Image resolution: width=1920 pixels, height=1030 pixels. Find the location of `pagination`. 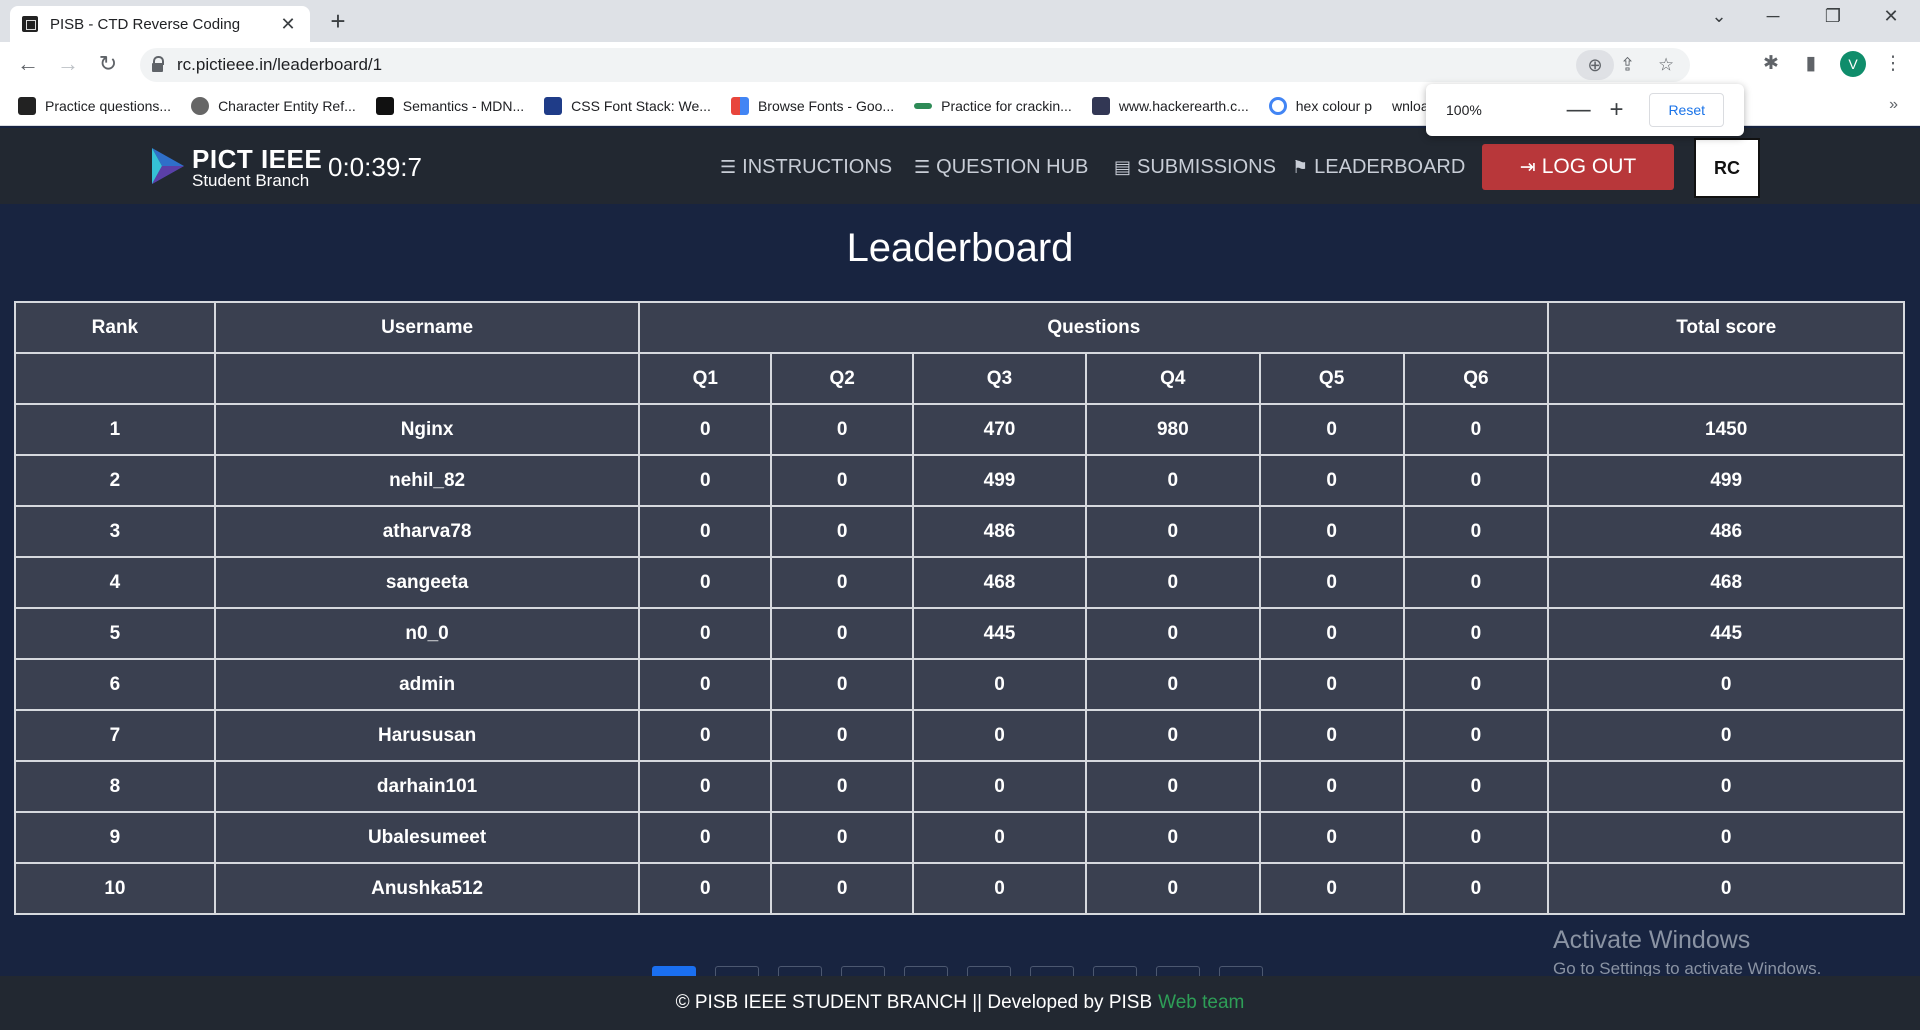

pagination is located at coordinates (967, 971).